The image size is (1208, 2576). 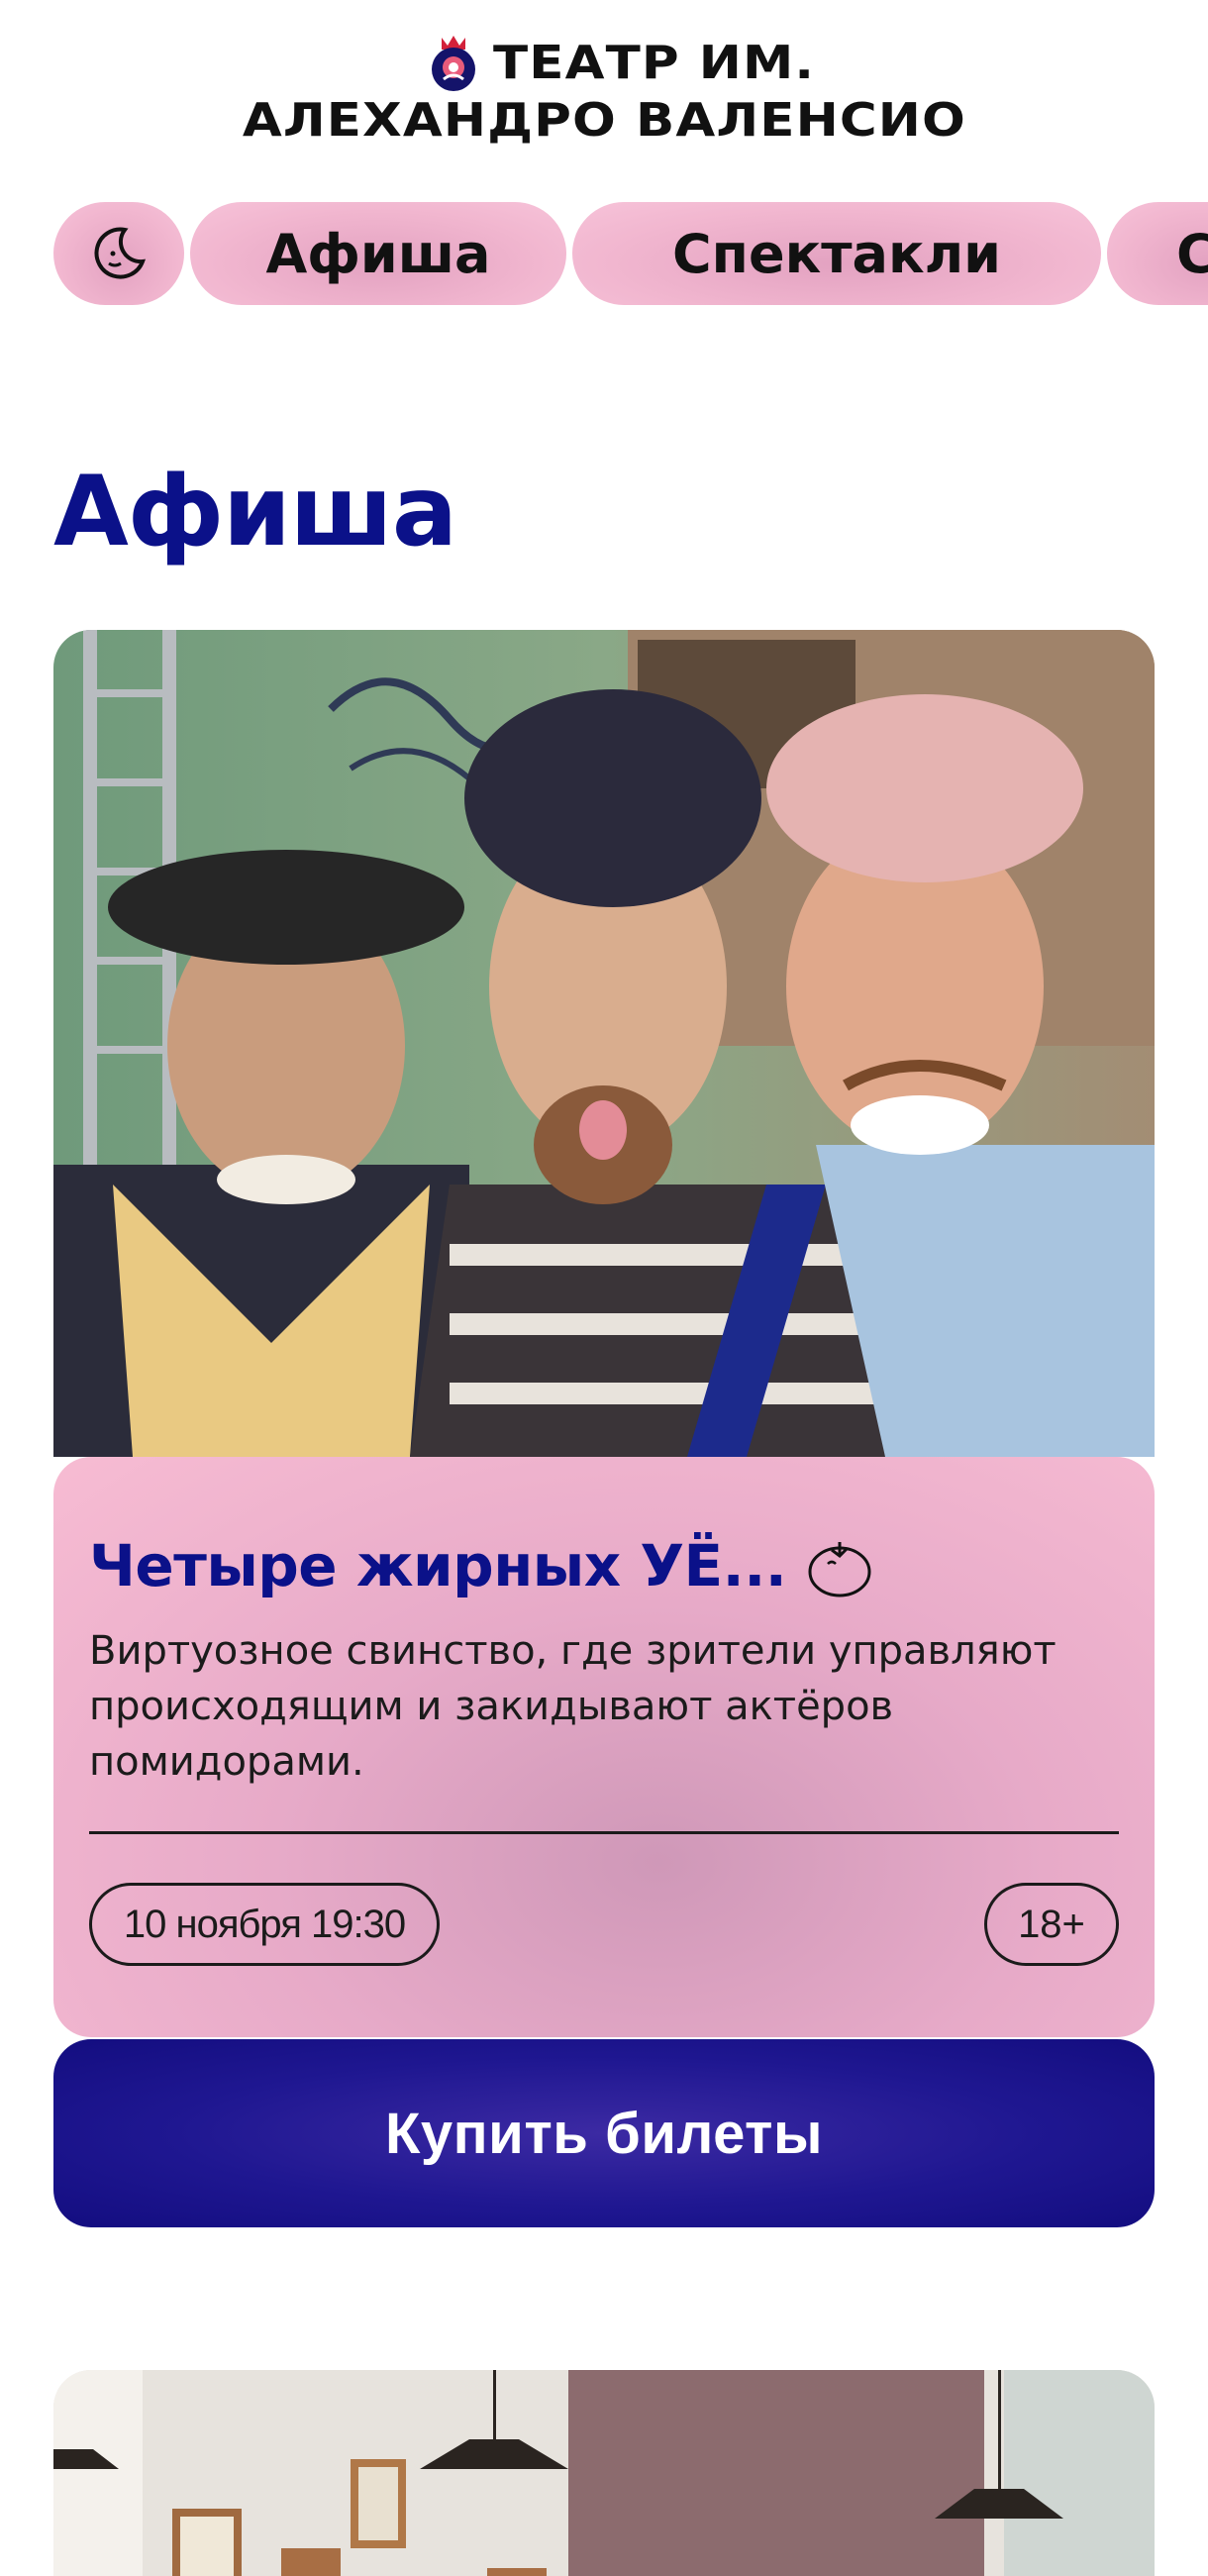 What do you see at coordinates (604, 120) in the screenshot?
I see `logo-text-line2: АЛЕХАНДРО ВАЛЕНСИО` at bounding box center [604, 120].